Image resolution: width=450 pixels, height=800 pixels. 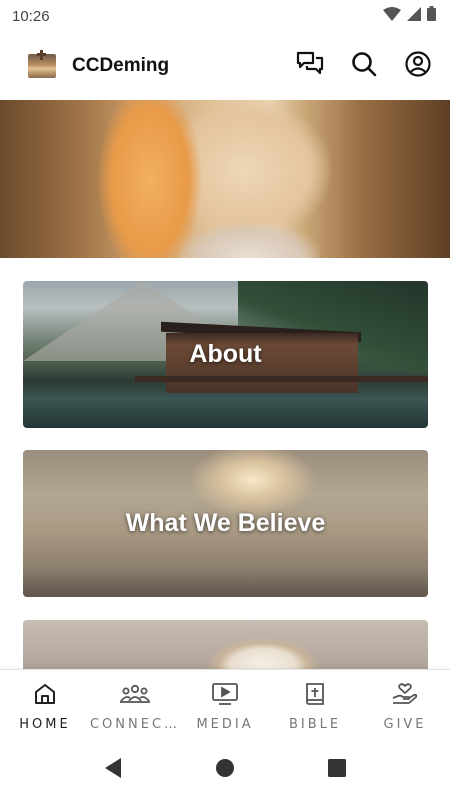 I want to click on chat-icon, so click(x=310, y=66).